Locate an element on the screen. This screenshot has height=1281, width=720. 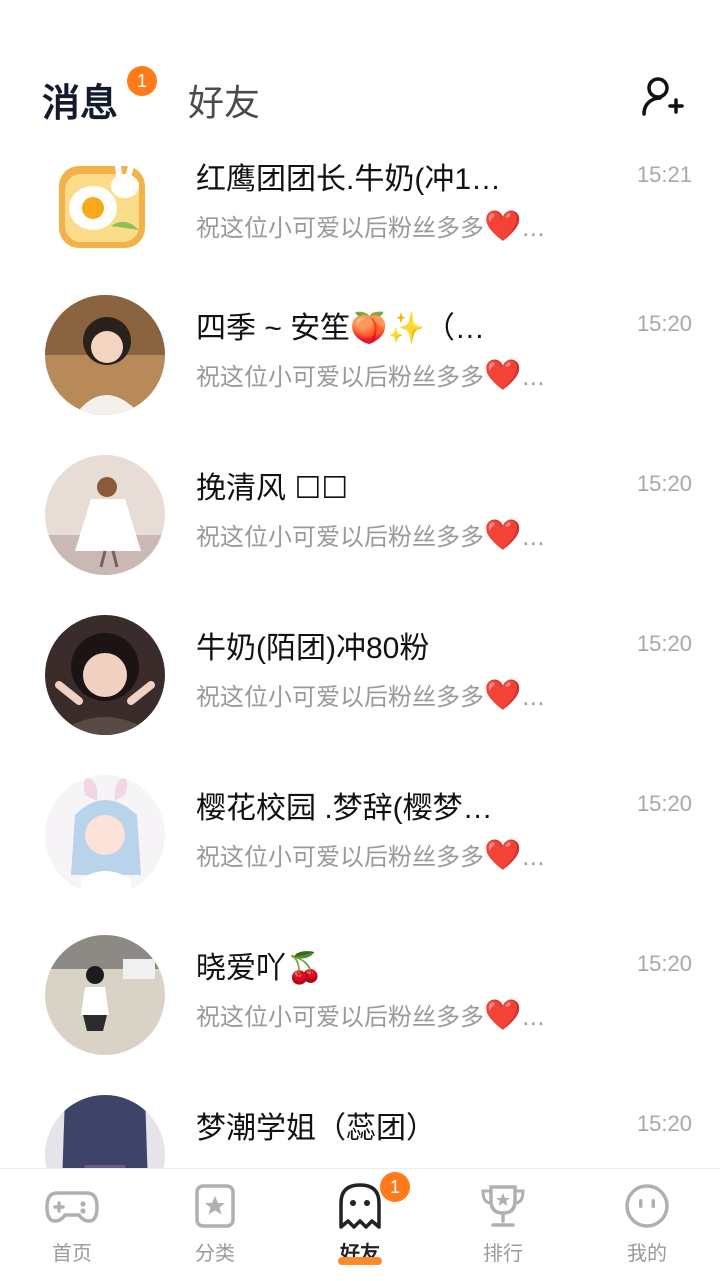
nav-ranking: 排行 is located at coordinates (503, 1224).